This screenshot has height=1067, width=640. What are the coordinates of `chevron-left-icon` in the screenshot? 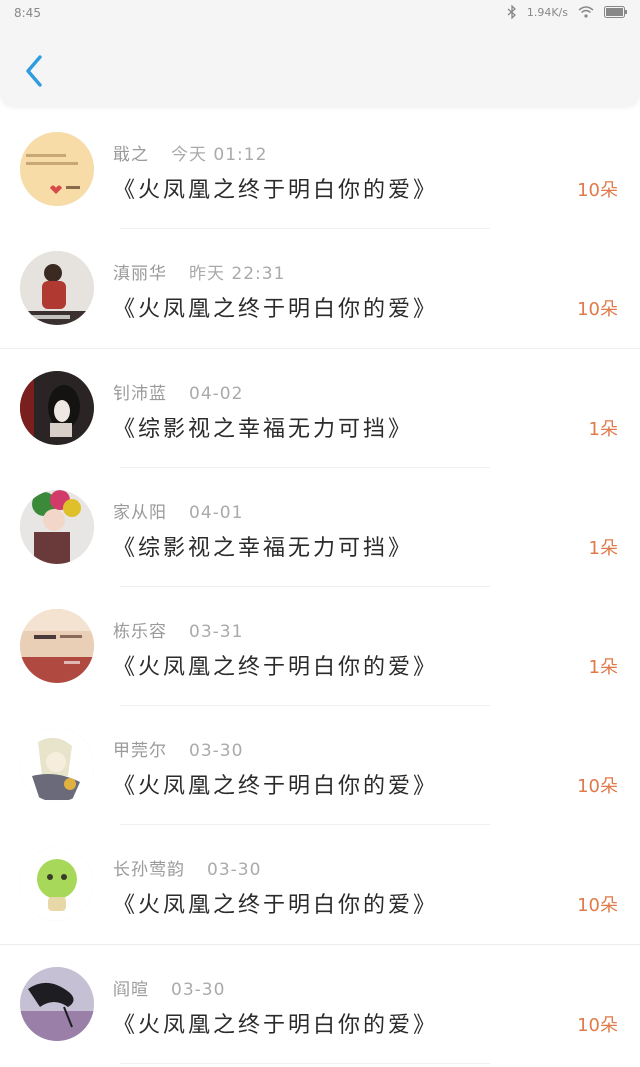 It's located at (34, 71).